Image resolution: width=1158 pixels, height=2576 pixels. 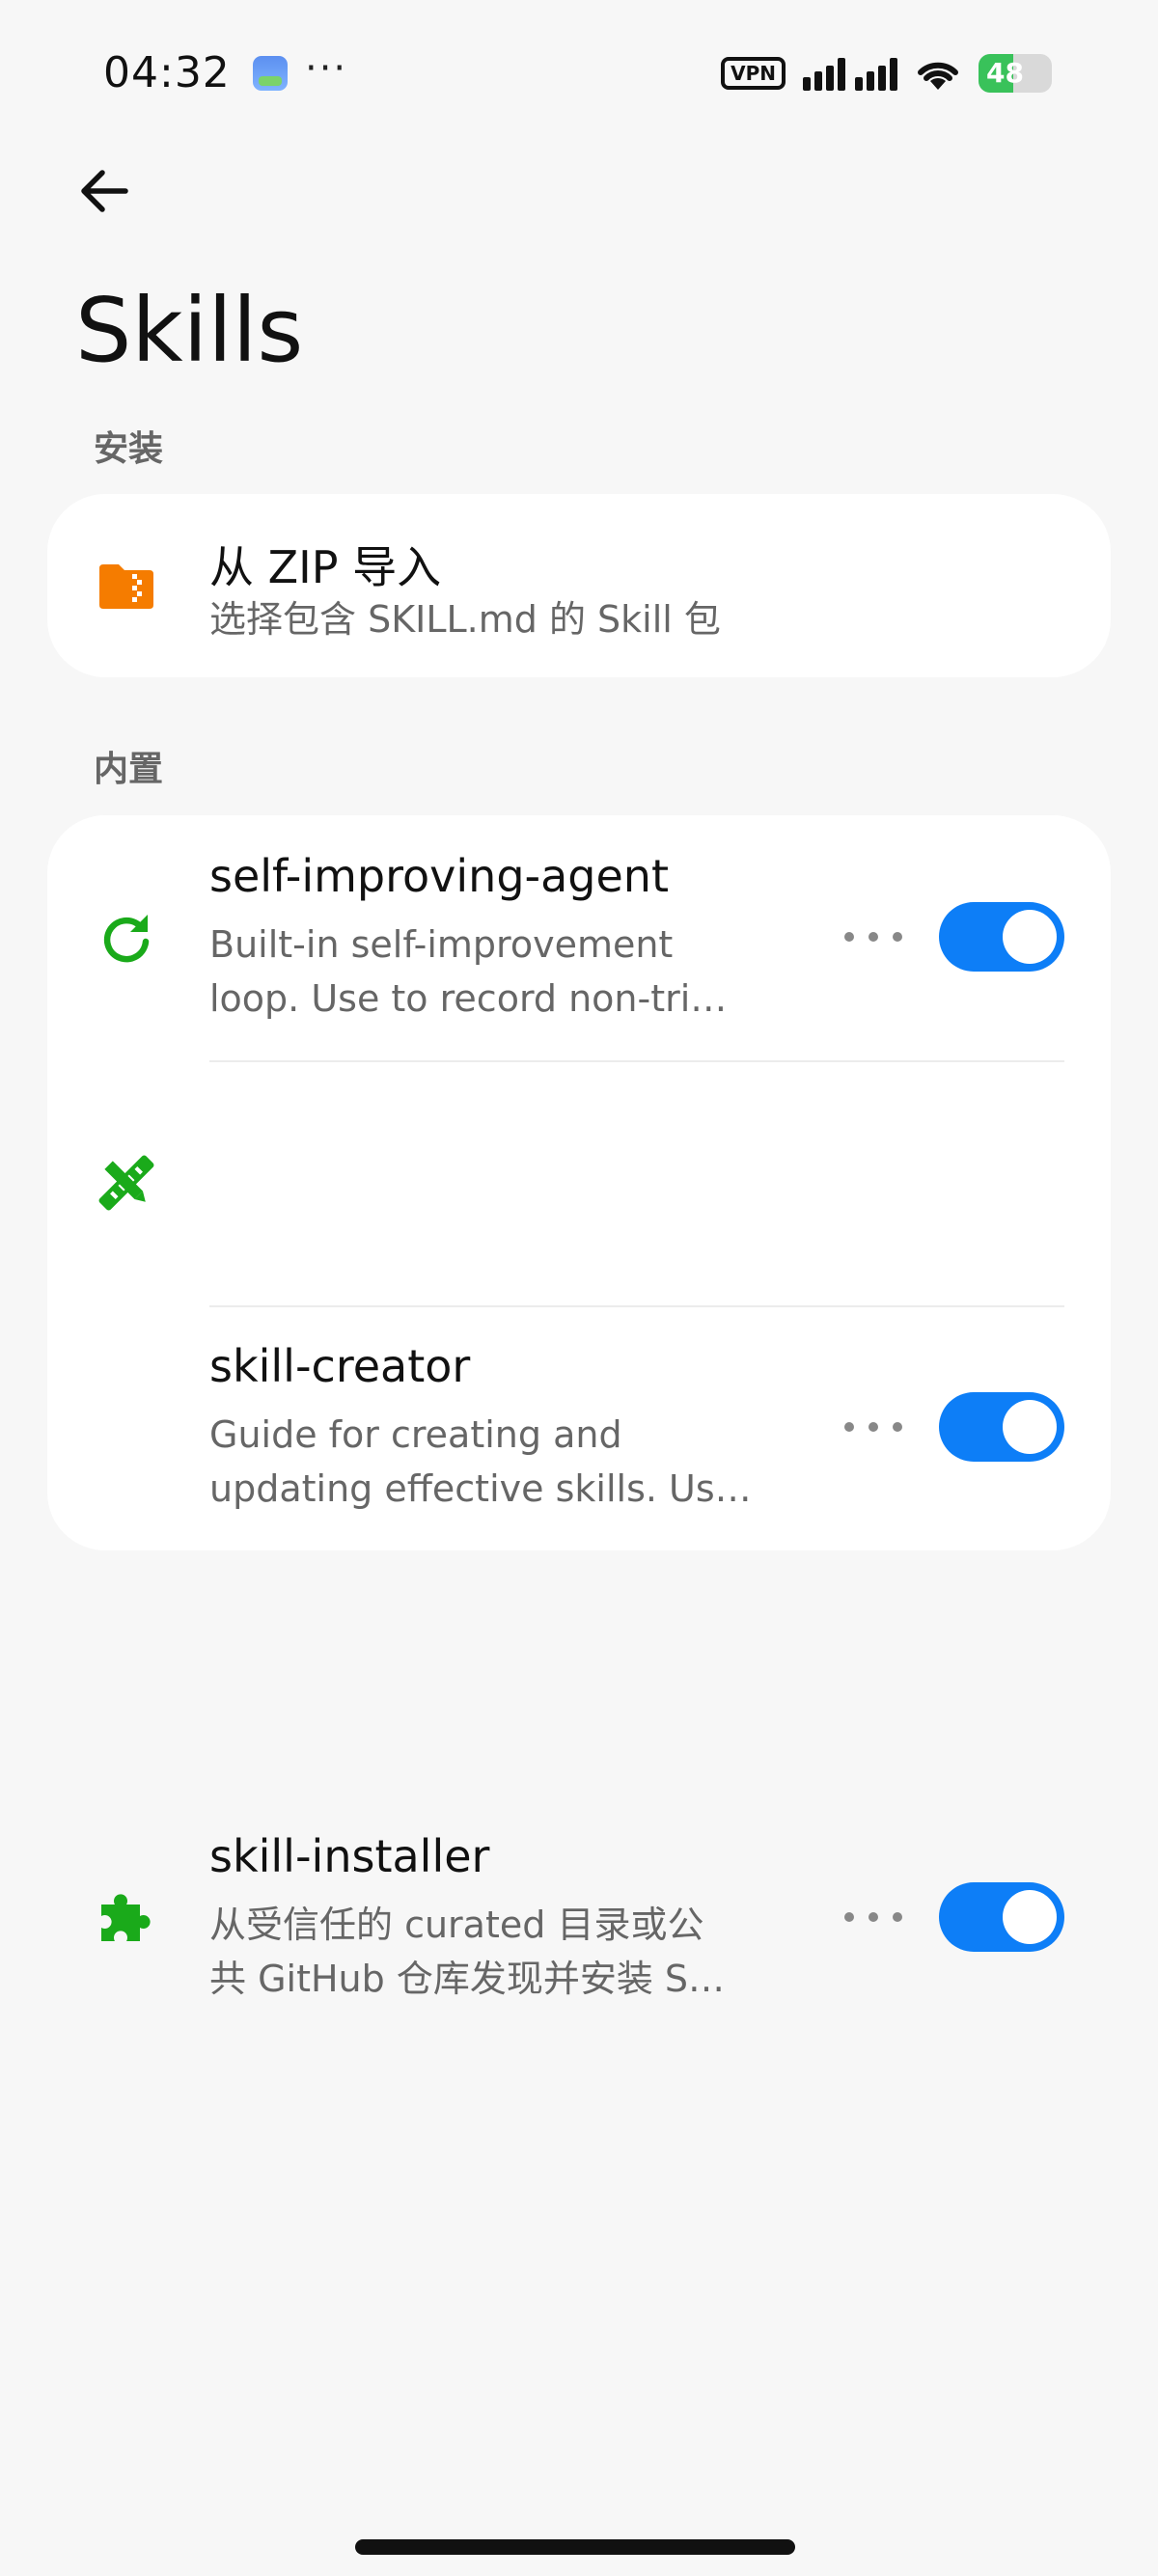 I want to click on status-more-icon: ···, so click(x=326, y=68).